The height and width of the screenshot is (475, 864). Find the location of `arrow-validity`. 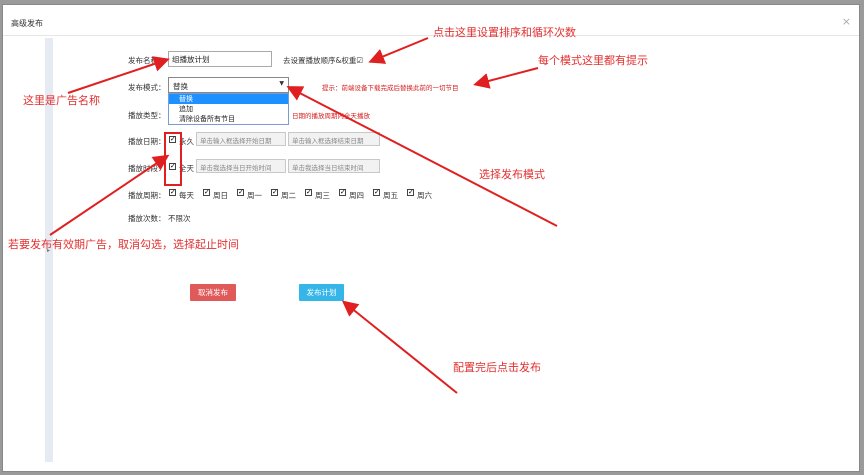

arrow-validity is located at coordinates (109, 195).